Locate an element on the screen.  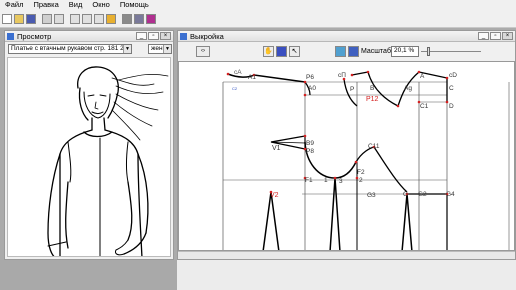
gender-select: жен ▼ is located at coordinates (160, 49).